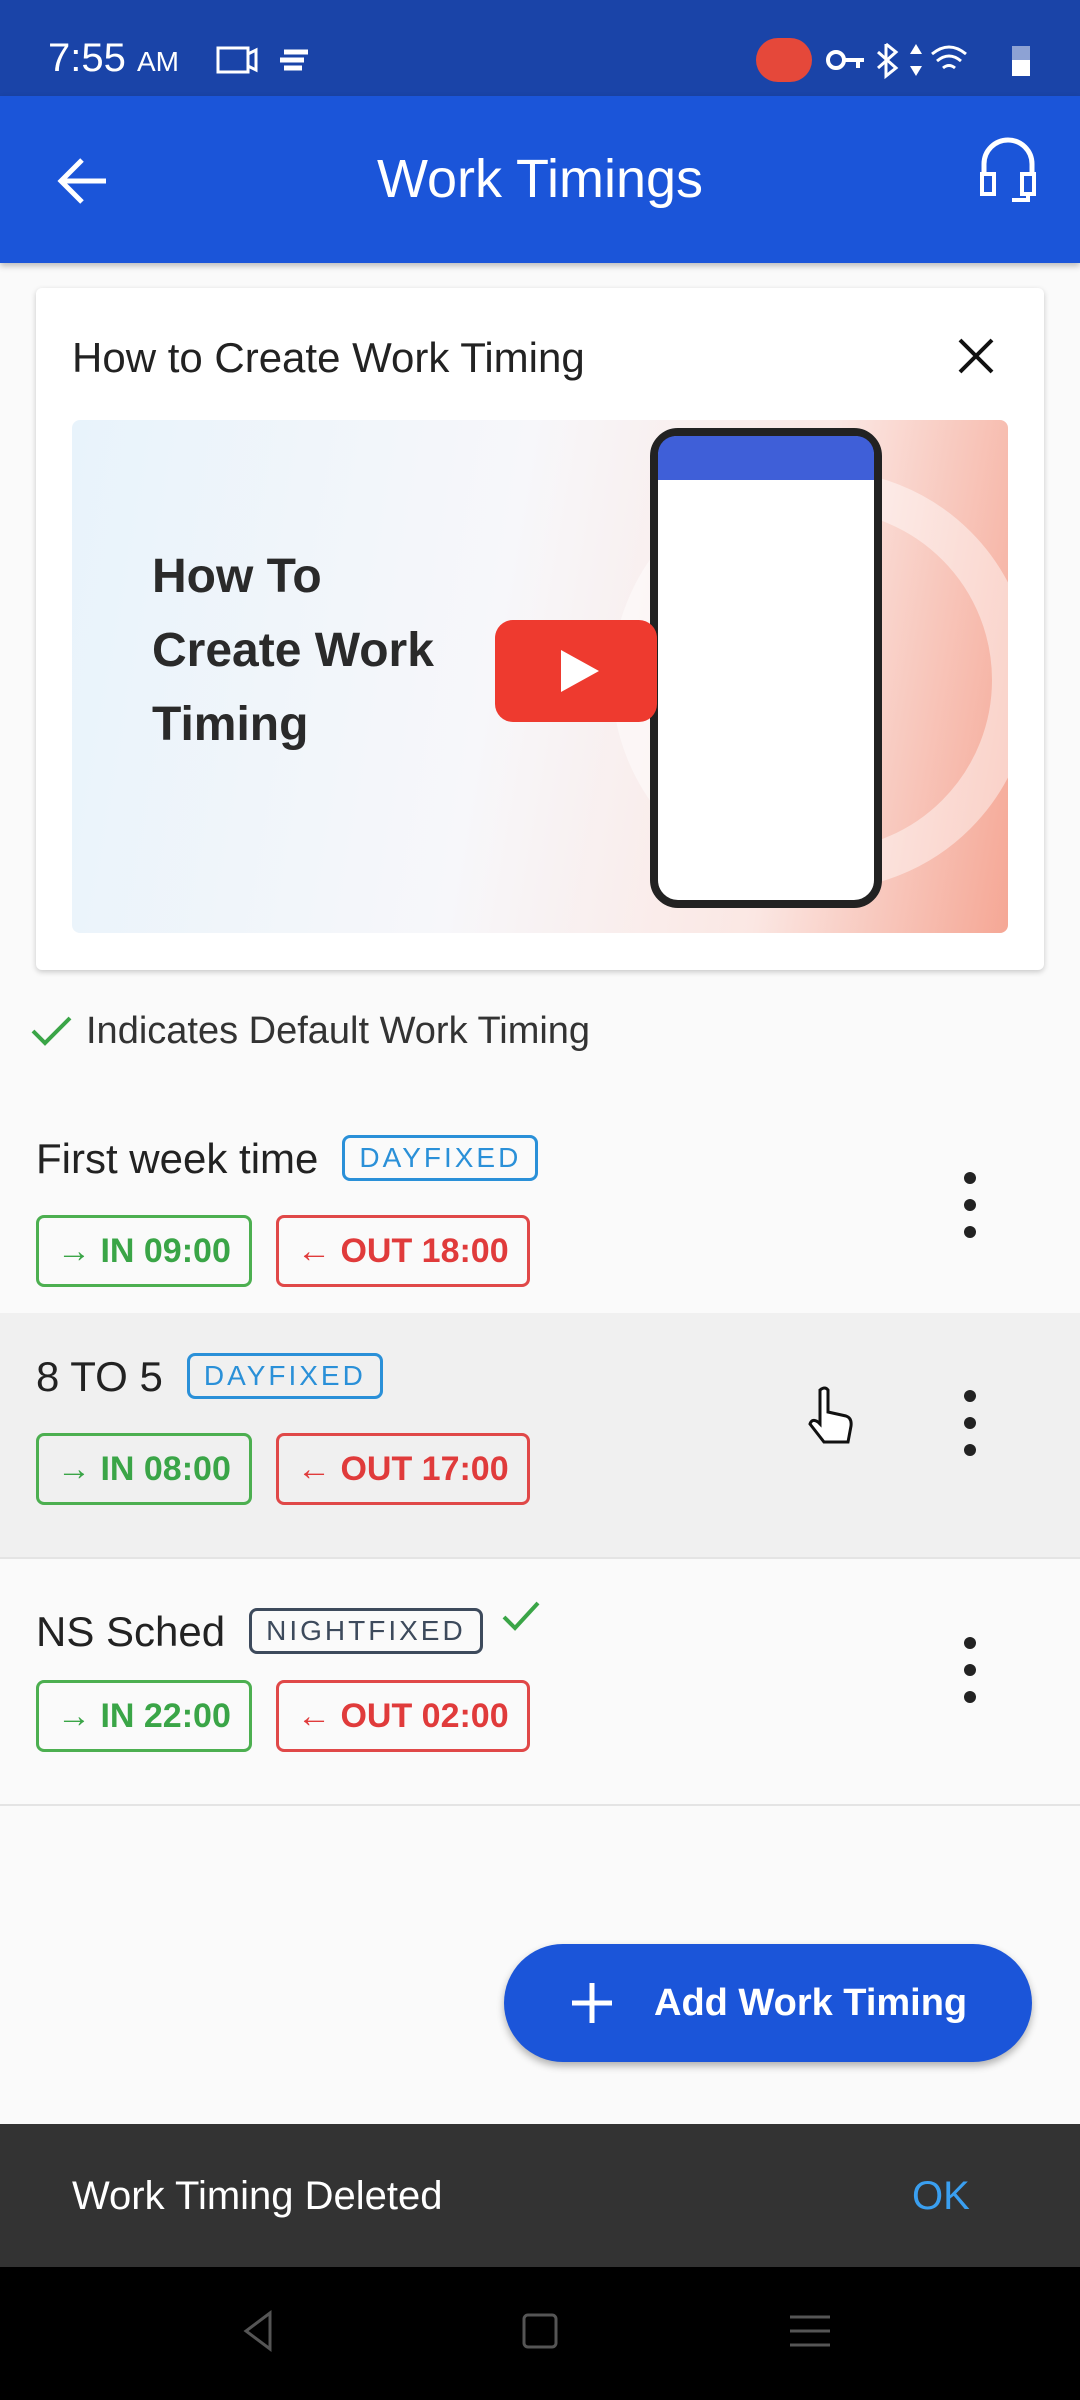 This screenshot has width=1080, height=2400. What do you see at coordinates (131, 1631) in the screenshot?
I see `timing-name: NS Sched` at bounding box center [131, 1631].